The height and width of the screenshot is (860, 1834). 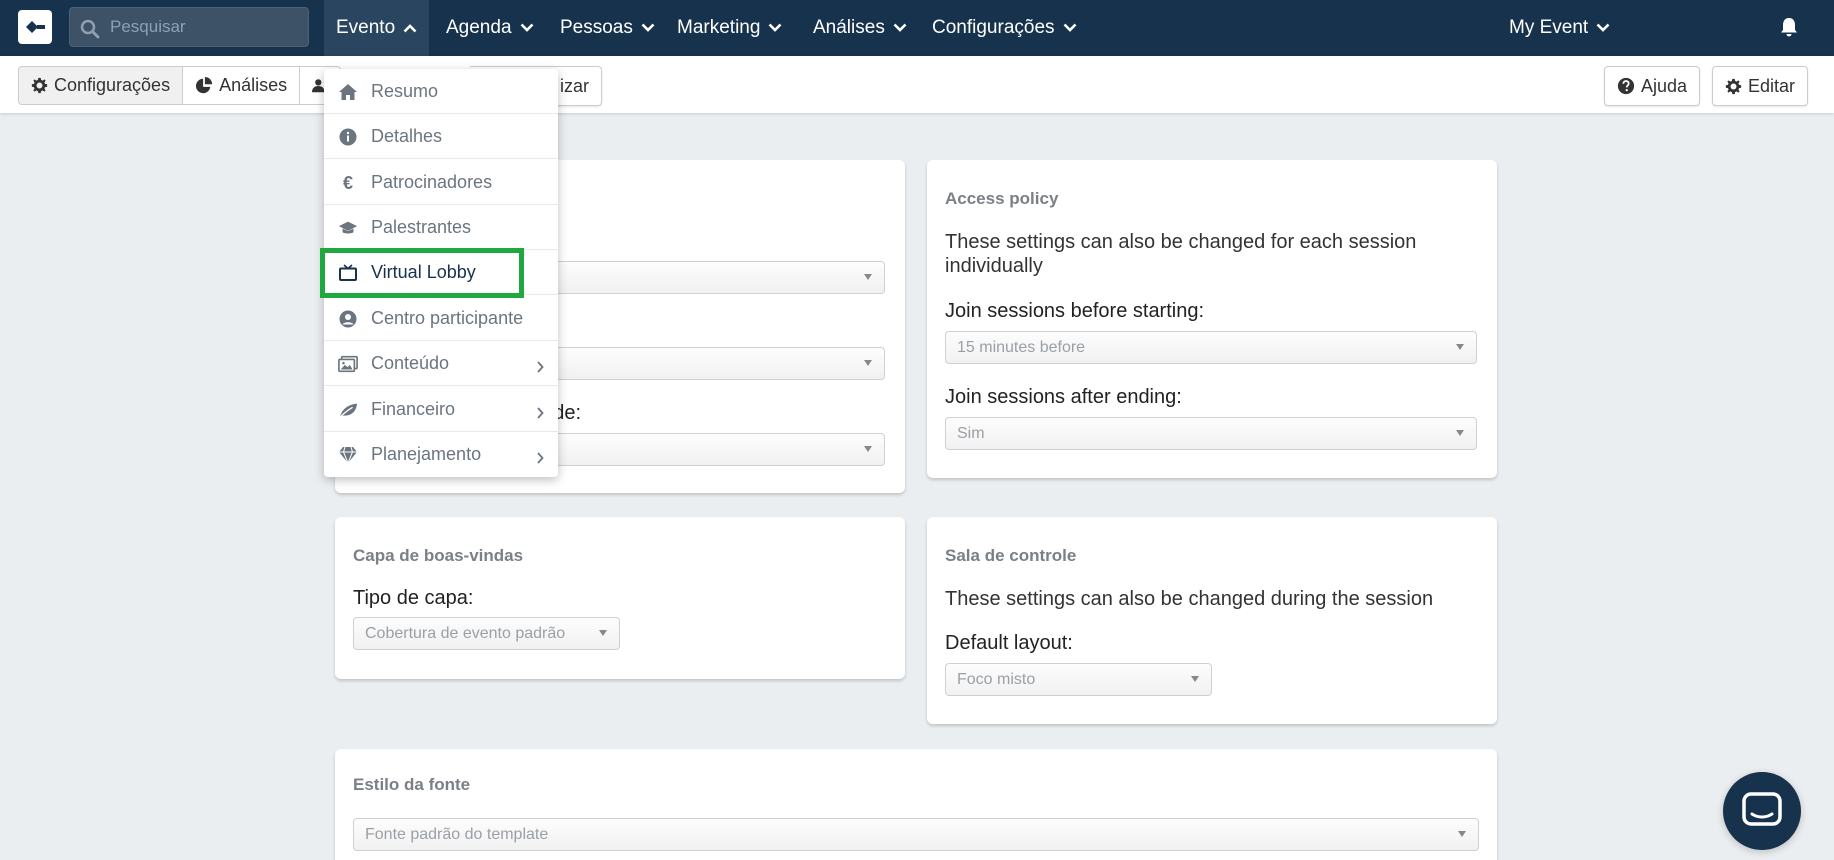 What do you see at coordinates (1078, 679) in the screenshot?
I see `default-layout-select: Foco misto` at bounding box center [1078, 679].